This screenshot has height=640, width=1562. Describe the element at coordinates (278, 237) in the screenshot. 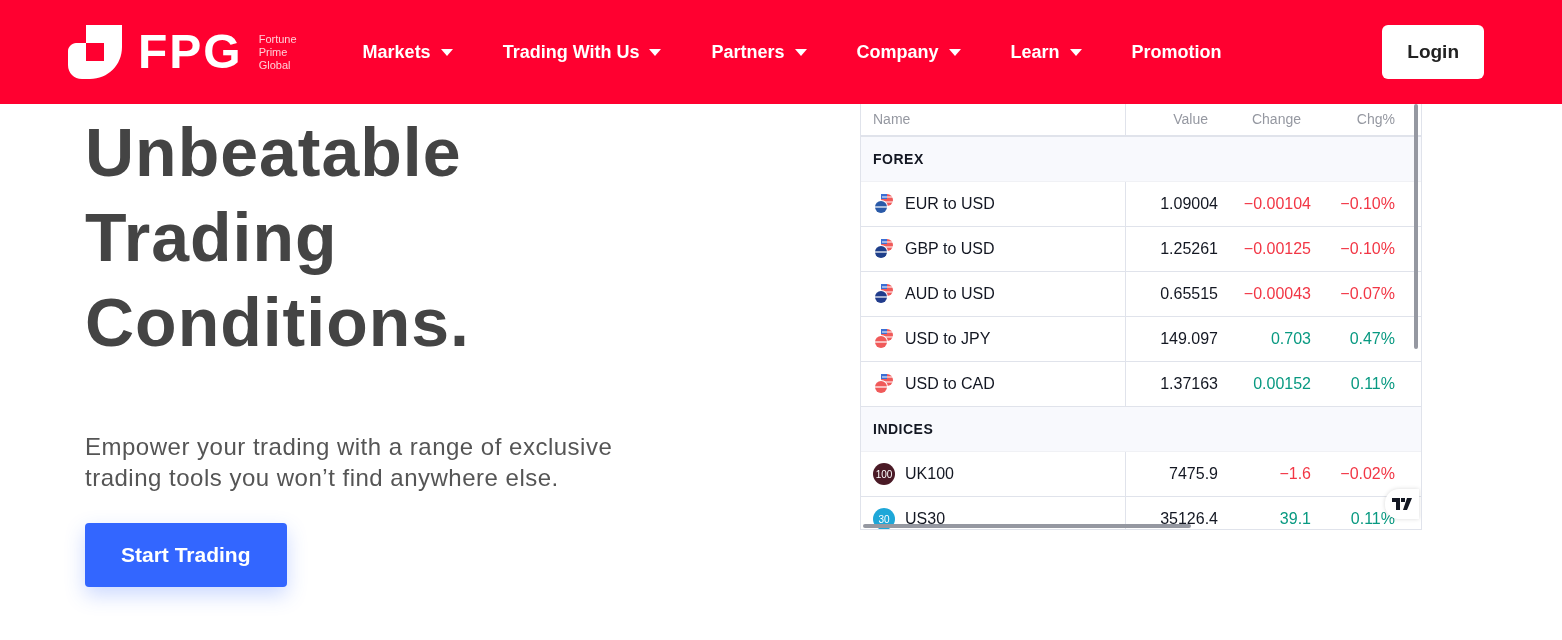

I see `headline: Unbeatable Trading Conditions.` at that location.